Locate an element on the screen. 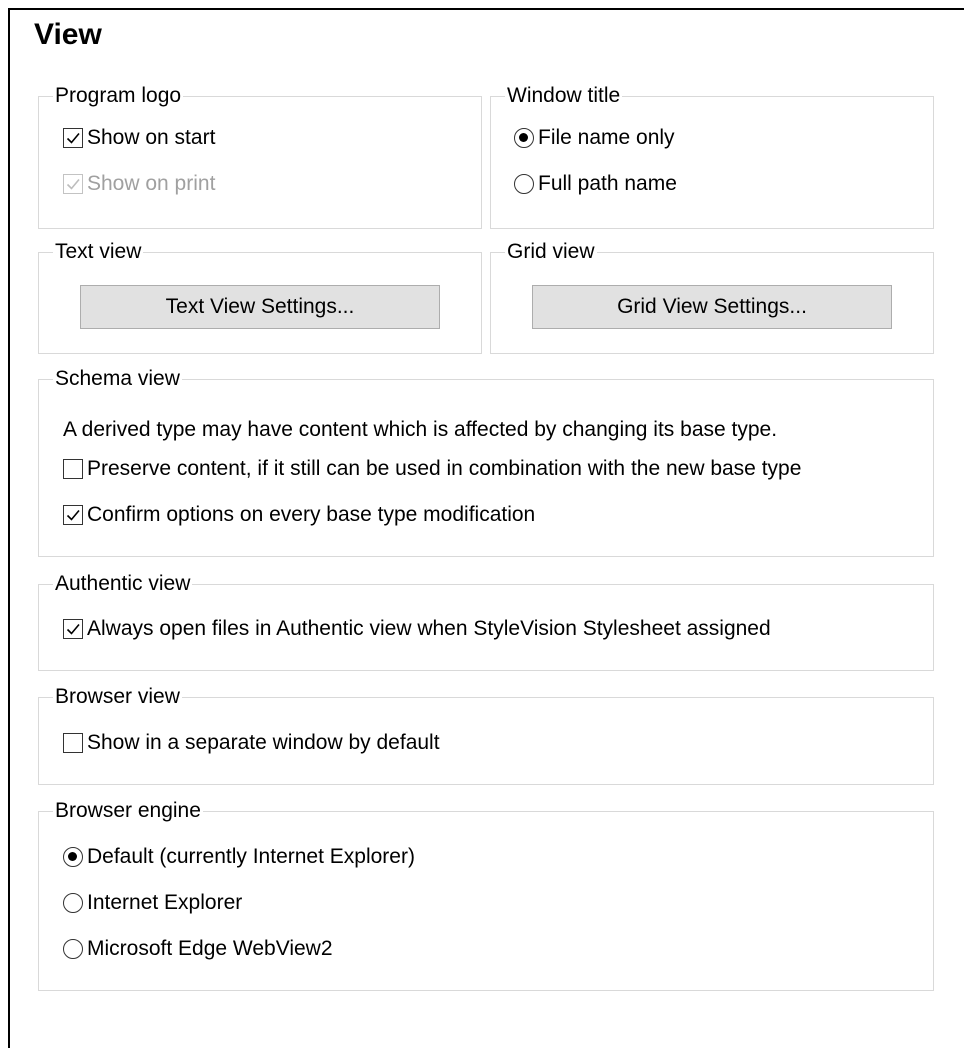  file-name-only-label: File name only is located at coordinates (606, 137).